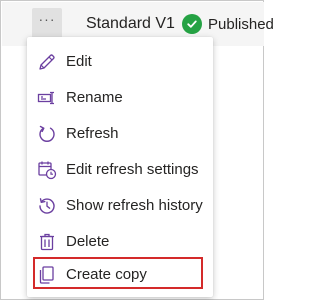 Image resolution: width=320 pixels, height=300 pixels. What do you see at coordinates (134, 205) in the screenshot?
I see `menu-item-label: Show refresh history` at bounding box center [134, 205].